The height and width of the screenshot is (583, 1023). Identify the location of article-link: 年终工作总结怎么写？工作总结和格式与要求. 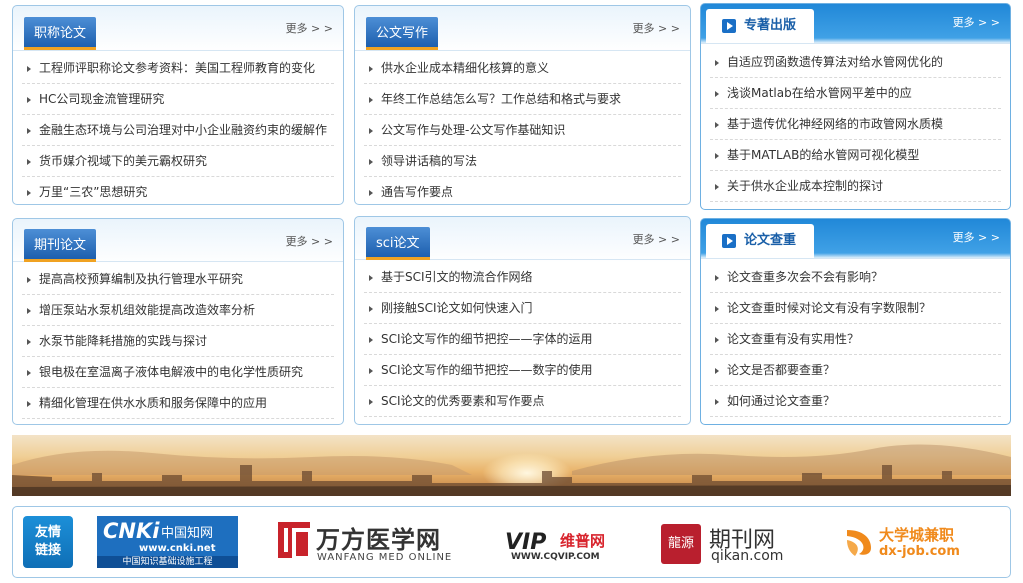
(501, 99).